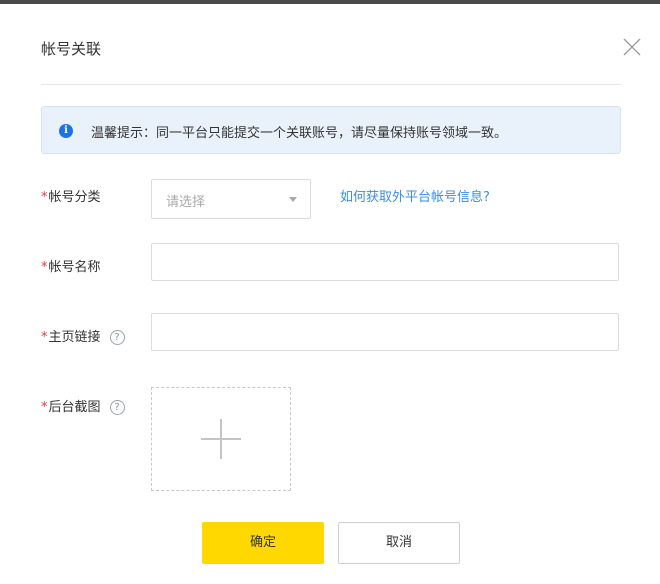 The width and height of the screenshot is (660, 584). Describe the element at coordinates (331, 84) in the screenshot. I see `title-divider` at that location.